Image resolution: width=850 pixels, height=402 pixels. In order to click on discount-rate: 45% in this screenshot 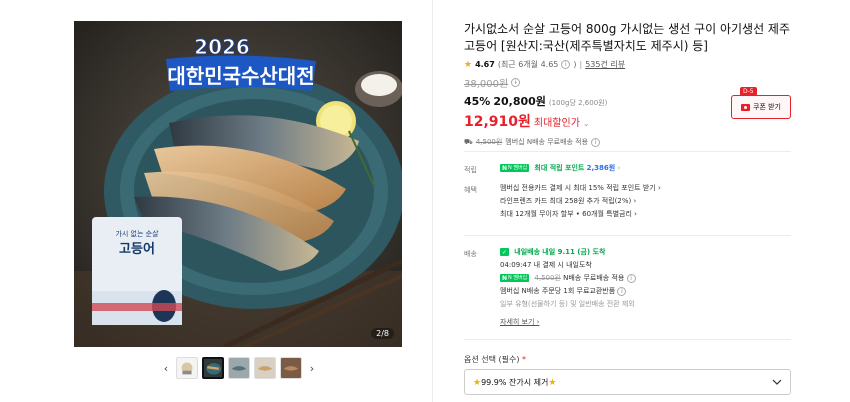, I will do `click(477, 101)`.